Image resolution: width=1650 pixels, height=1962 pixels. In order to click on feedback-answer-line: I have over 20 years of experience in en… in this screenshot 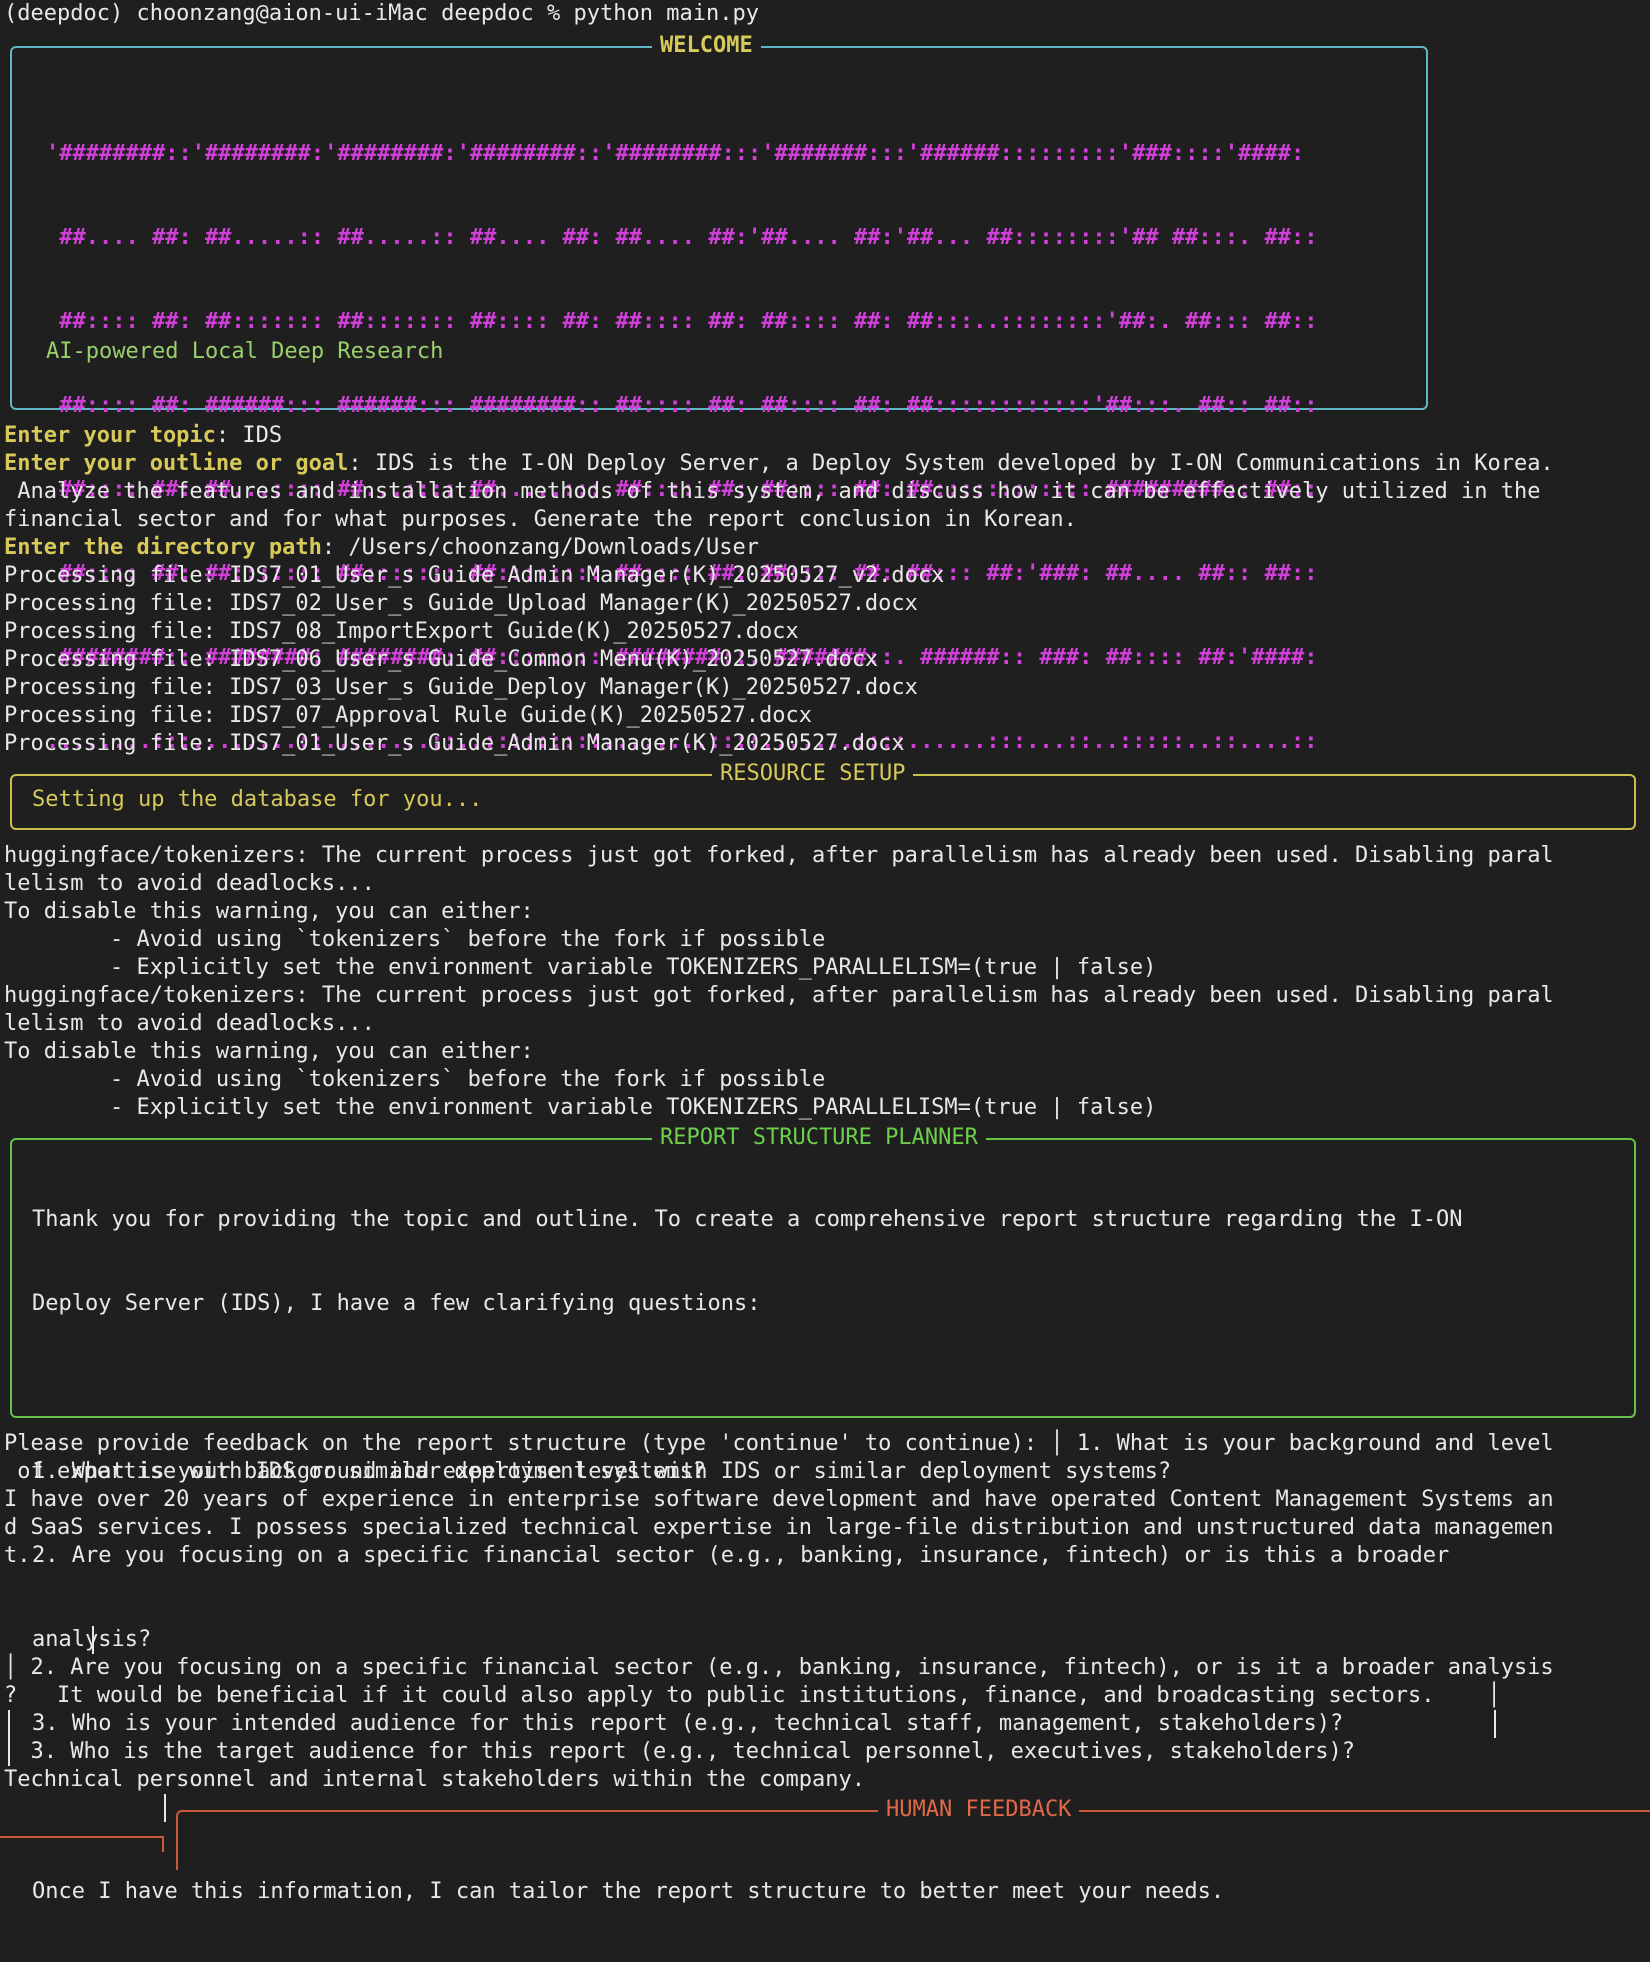, I will do `click(779, 1499)`.